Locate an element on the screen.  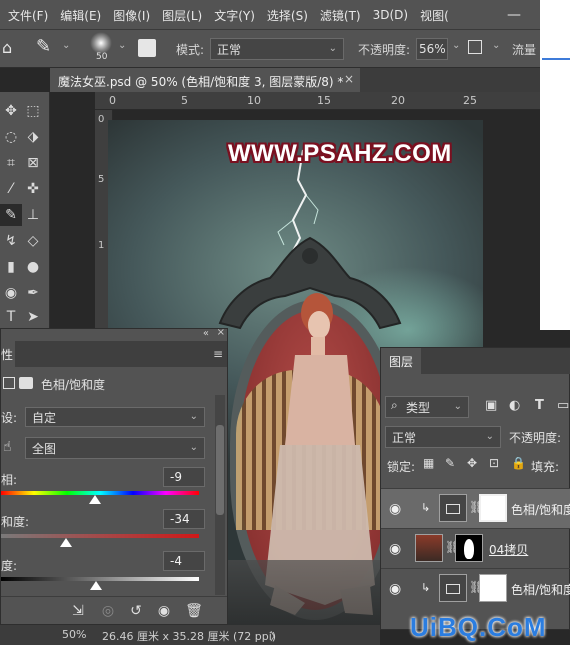
stamp-tool-icon: ⊥ is located at coordinates (33, 215).